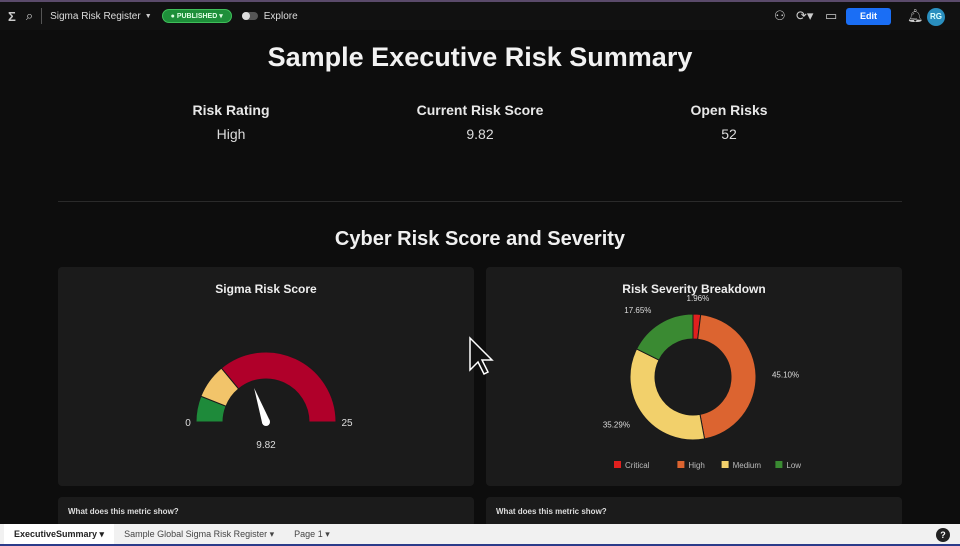 The image size is (960, 546). I want to click on donut-data-label: 35.29%, so click(616, 425).